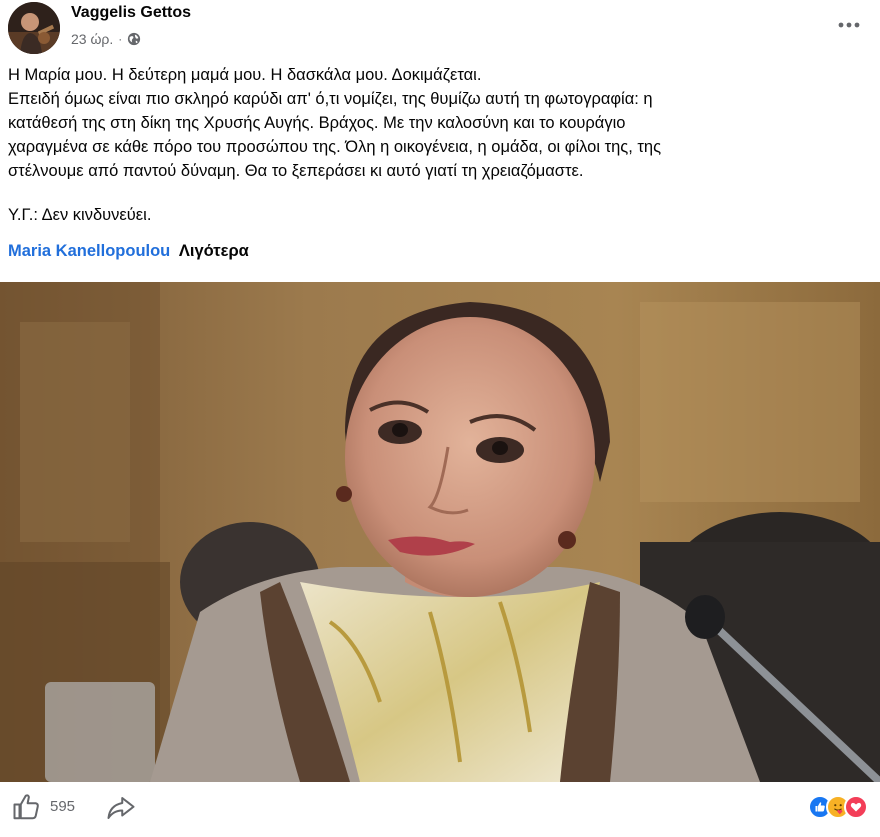 The image size is (880, 837). What do you see at coordinates (856, 807) in the screenshot?
I see `love-reaction-icon` at bounding box center [856, 807].